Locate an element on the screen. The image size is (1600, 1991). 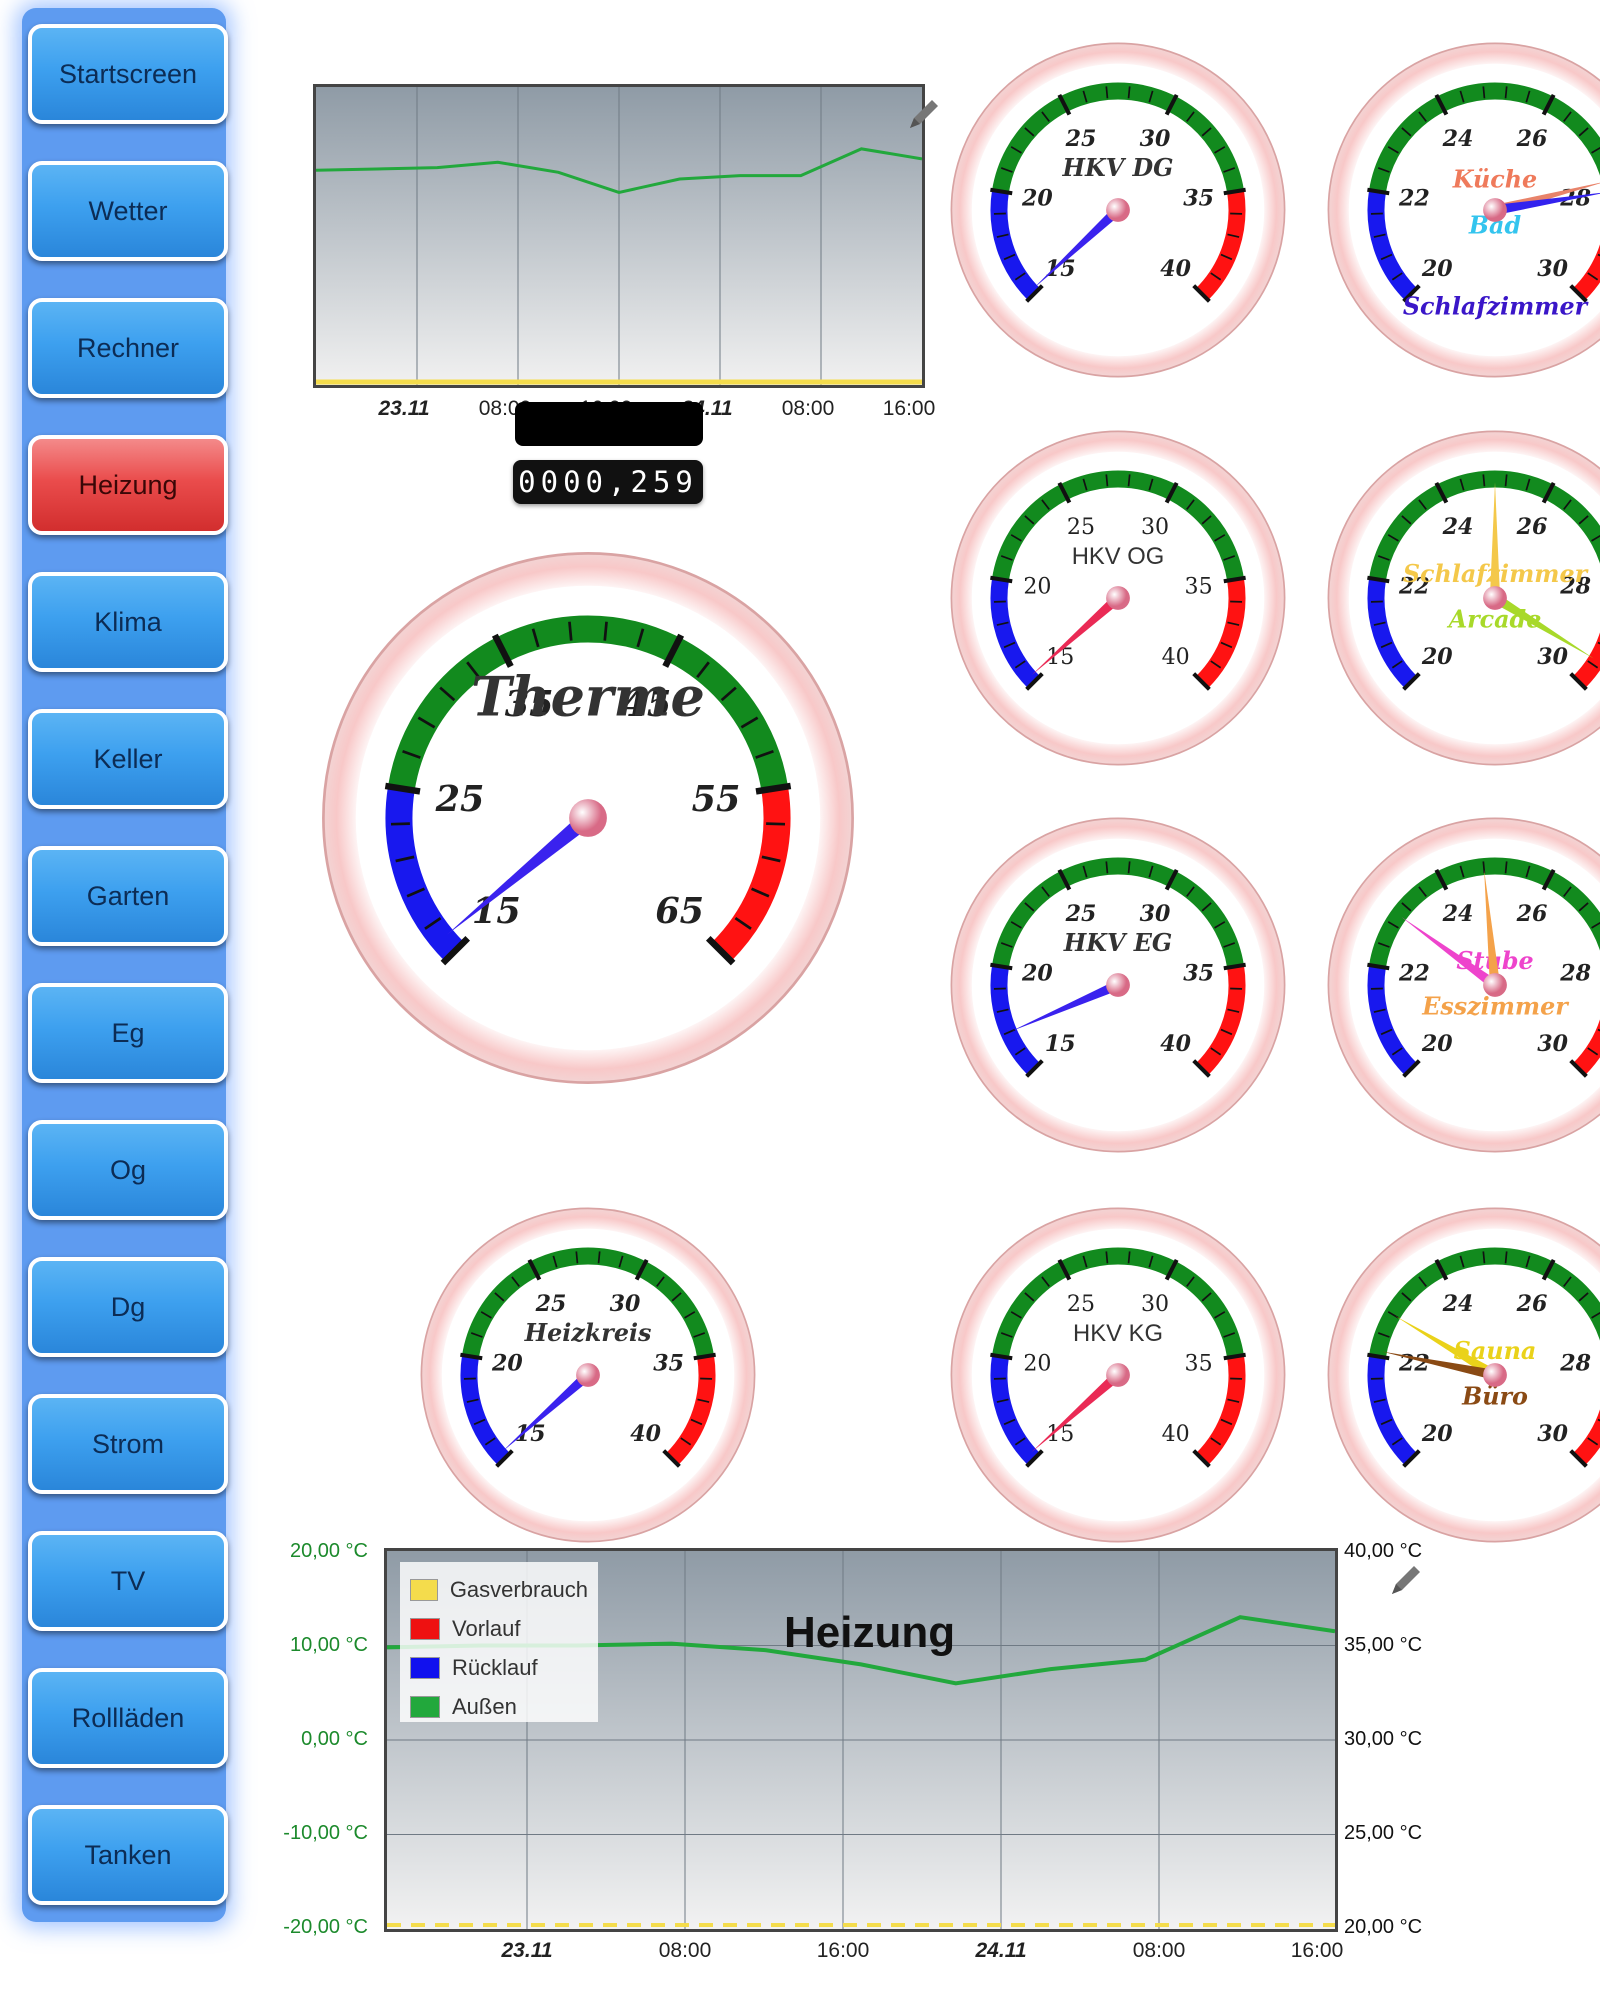
y-left-tick-label: -10,00 °C is located at coordinates (325, 1833).